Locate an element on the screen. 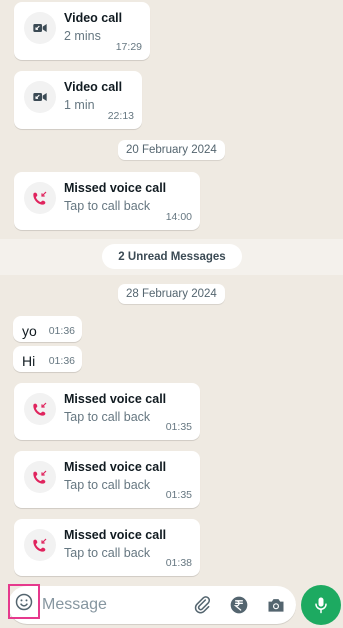  message-time: 22:13 is located at coordinates (120, 116).